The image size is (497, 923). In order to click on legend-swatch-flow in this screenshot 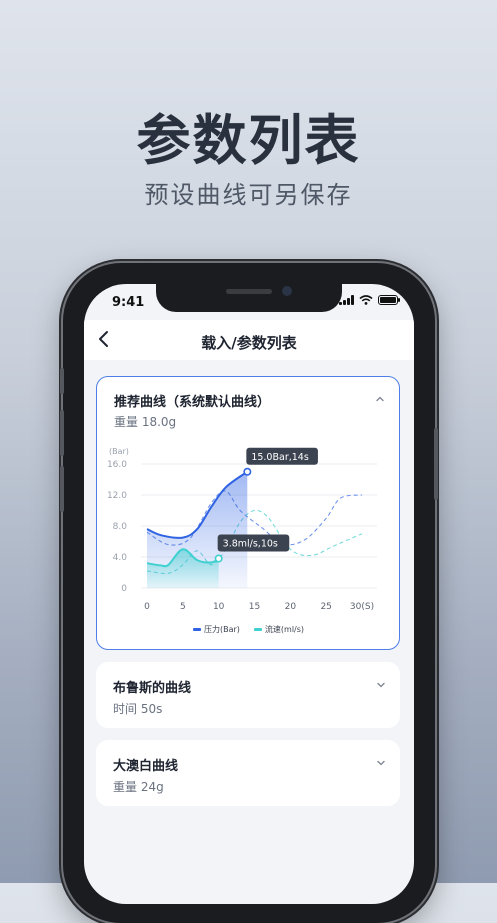, I will do `click(257, 629)`.